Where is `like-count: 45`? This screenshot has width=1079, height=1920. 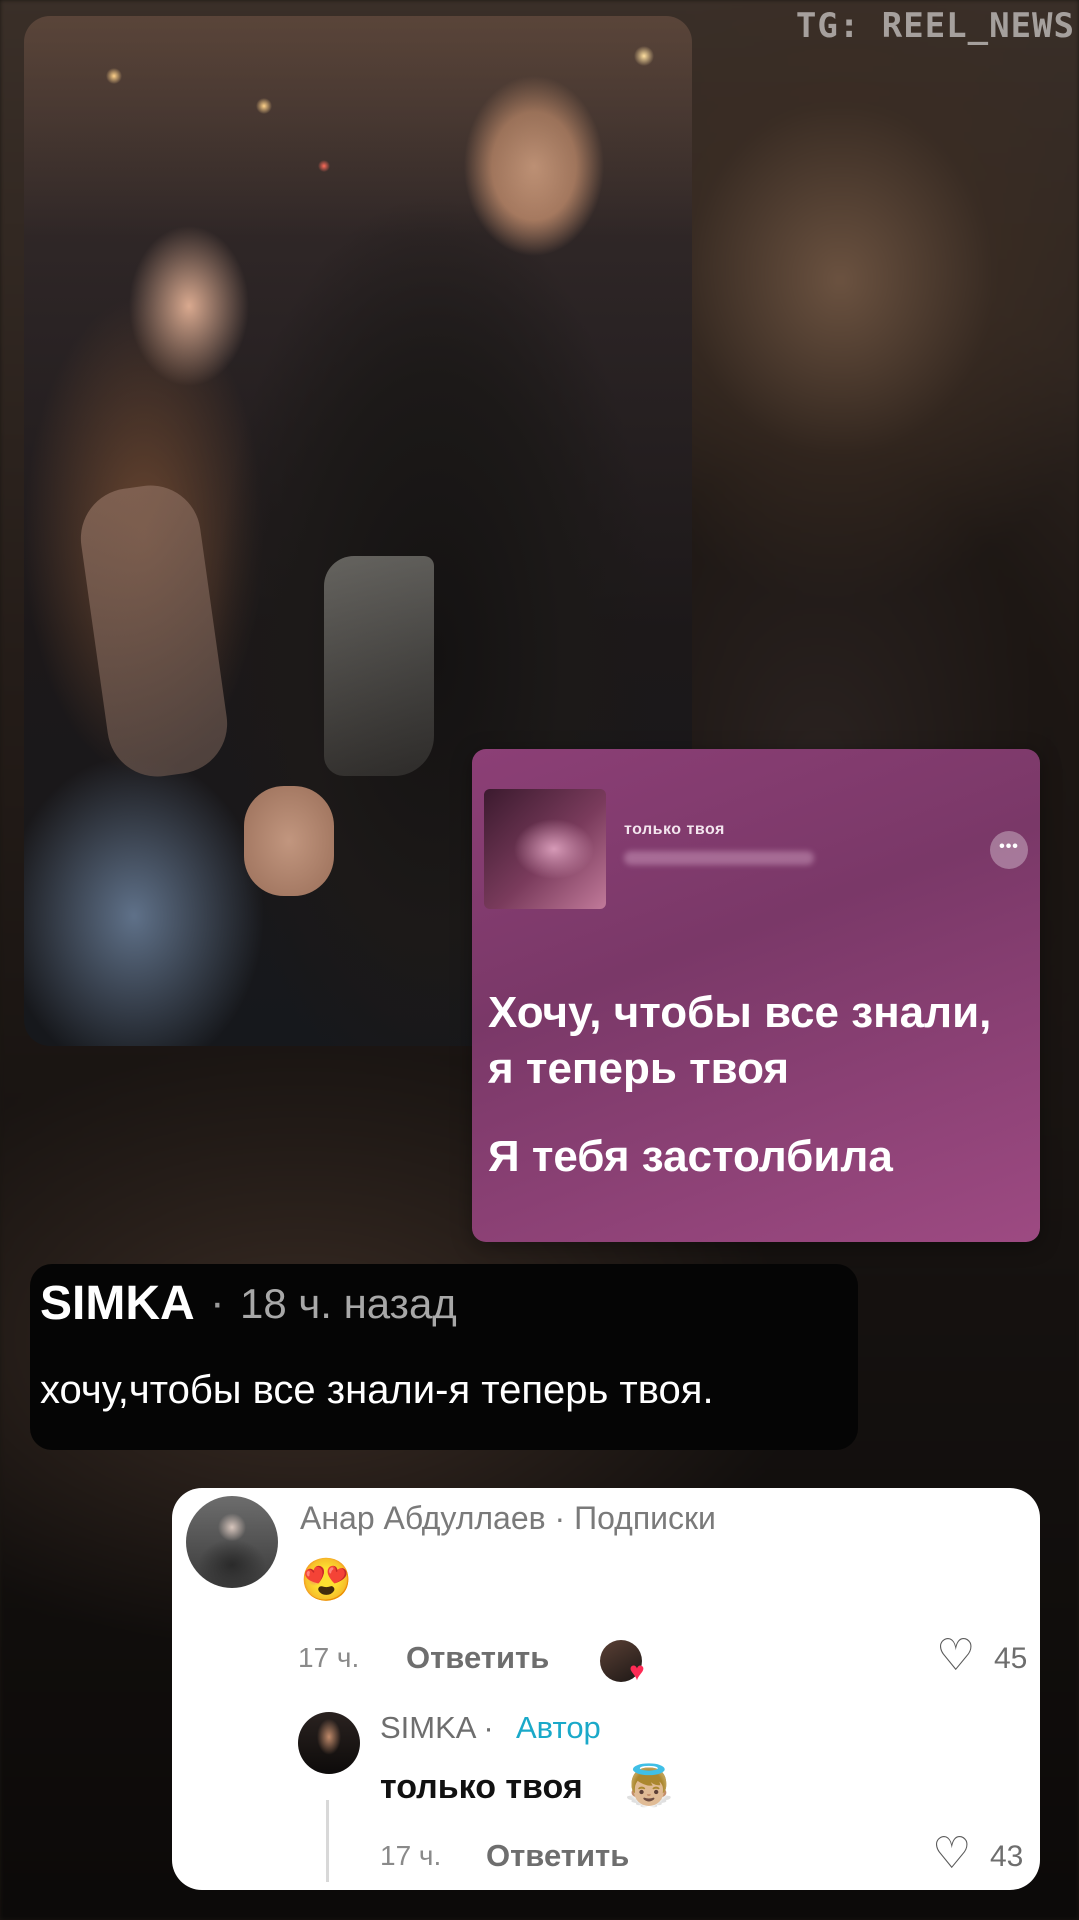
like-count: 45 is located at coordinates (1011, 1658).